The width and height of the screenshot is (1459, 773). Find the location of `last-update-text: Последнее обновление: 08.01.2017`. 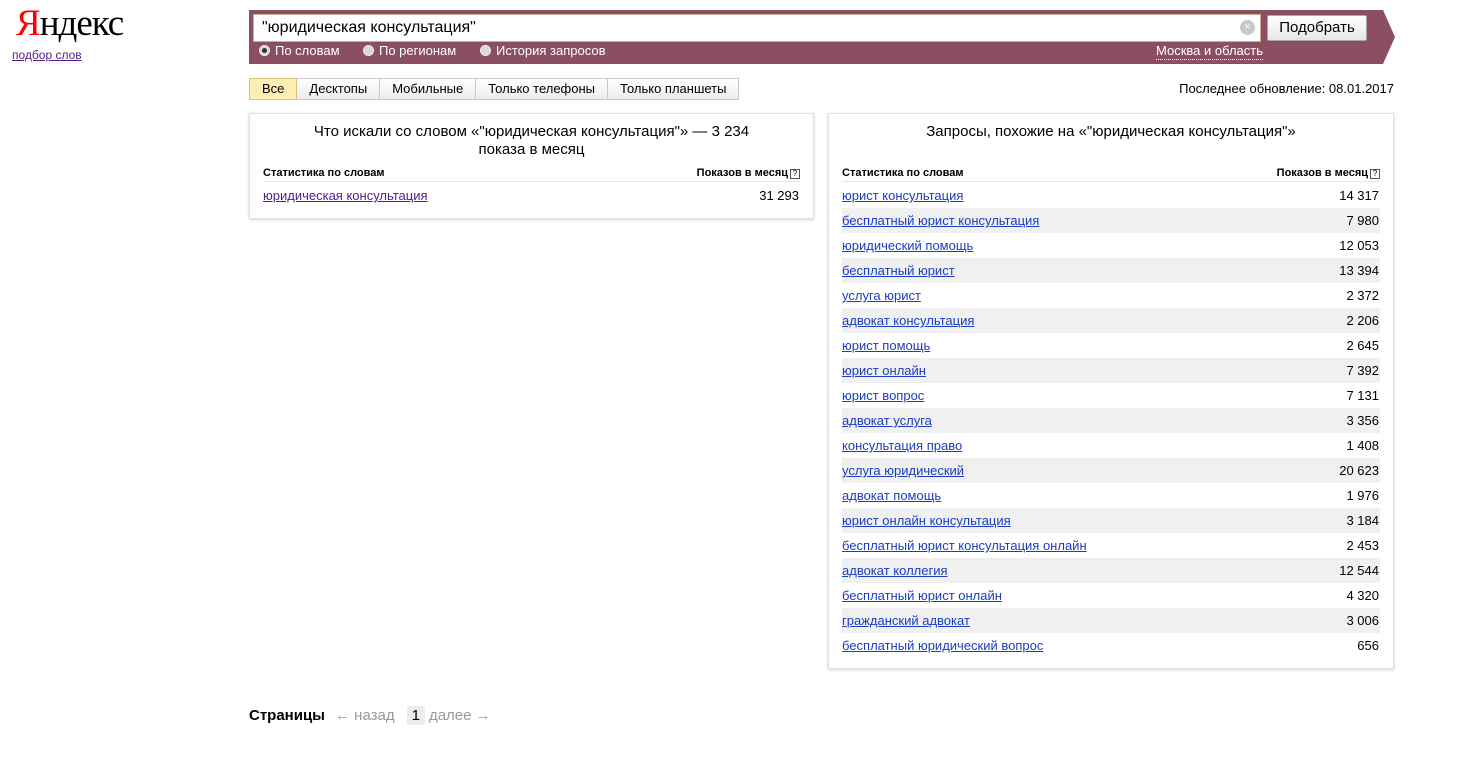

last-update-text: Последнее обновление: 08.01.2017 is located at coordinates (1286, 88).